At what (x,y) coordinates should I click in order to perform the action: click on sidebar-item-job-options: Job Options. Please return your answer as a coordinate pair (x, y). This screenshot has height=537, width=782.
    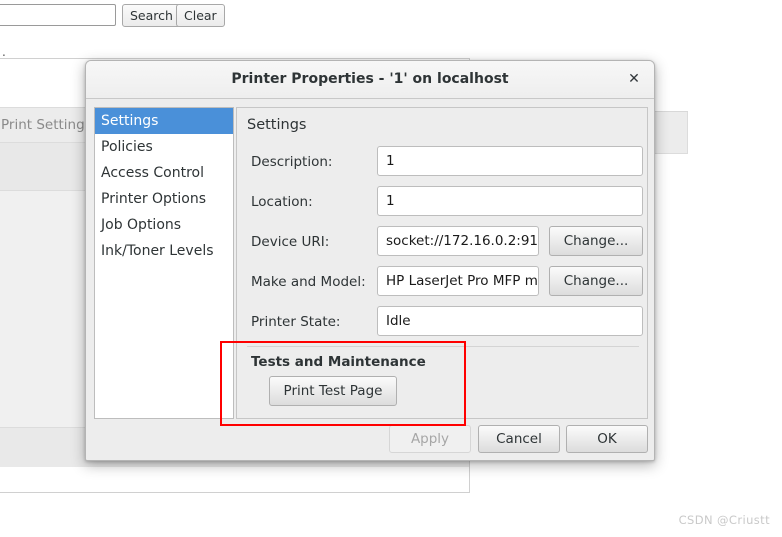
    Looking at the image, I should click on (164, 225).